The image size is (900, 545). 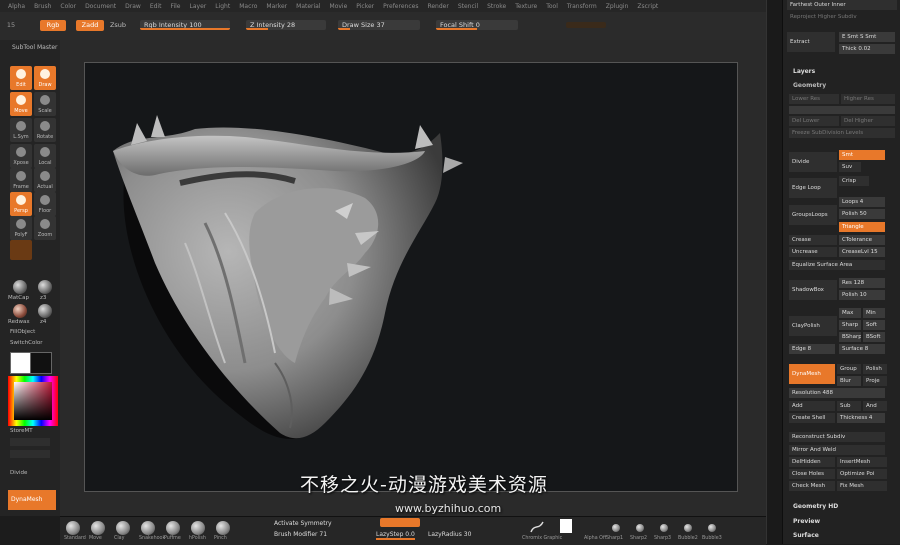 I want to click on menu-light: Light, so click(x=222, y=6).